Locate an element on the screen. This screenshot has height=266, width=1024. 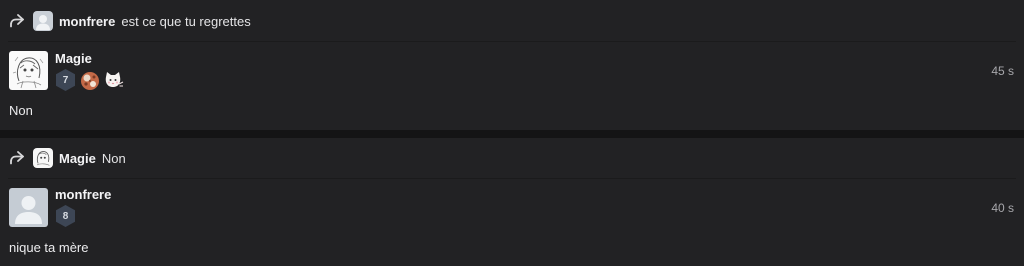
cookie-sticker-icon is located at coordinates (90, 81).